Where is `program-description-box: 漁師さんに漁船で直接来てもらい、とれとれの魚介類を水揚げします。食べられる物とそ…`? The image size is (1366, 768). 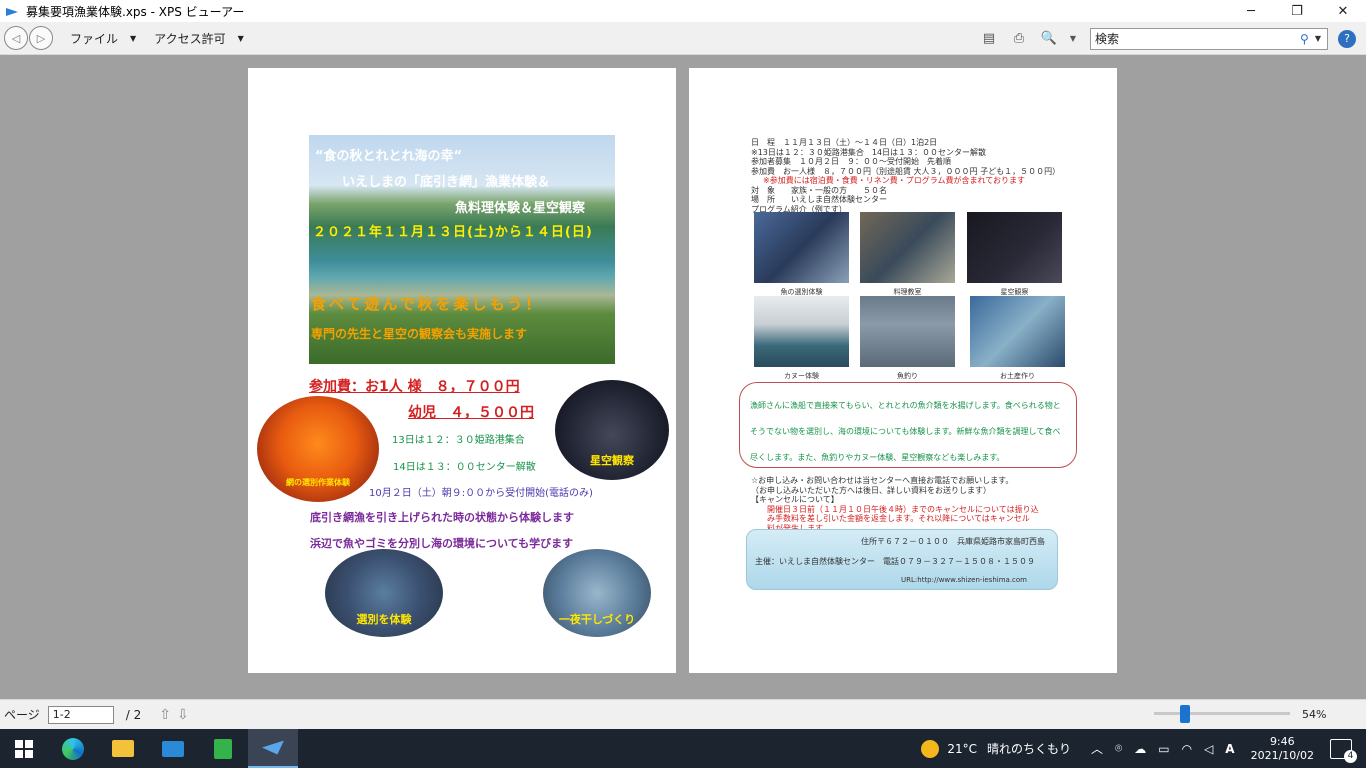 program-description-box: 漁師さんに漁船で直接来てもらい、とれとれの魚介類を水揚げします。食べられる物とそ… is located at coordinates (908, 425).